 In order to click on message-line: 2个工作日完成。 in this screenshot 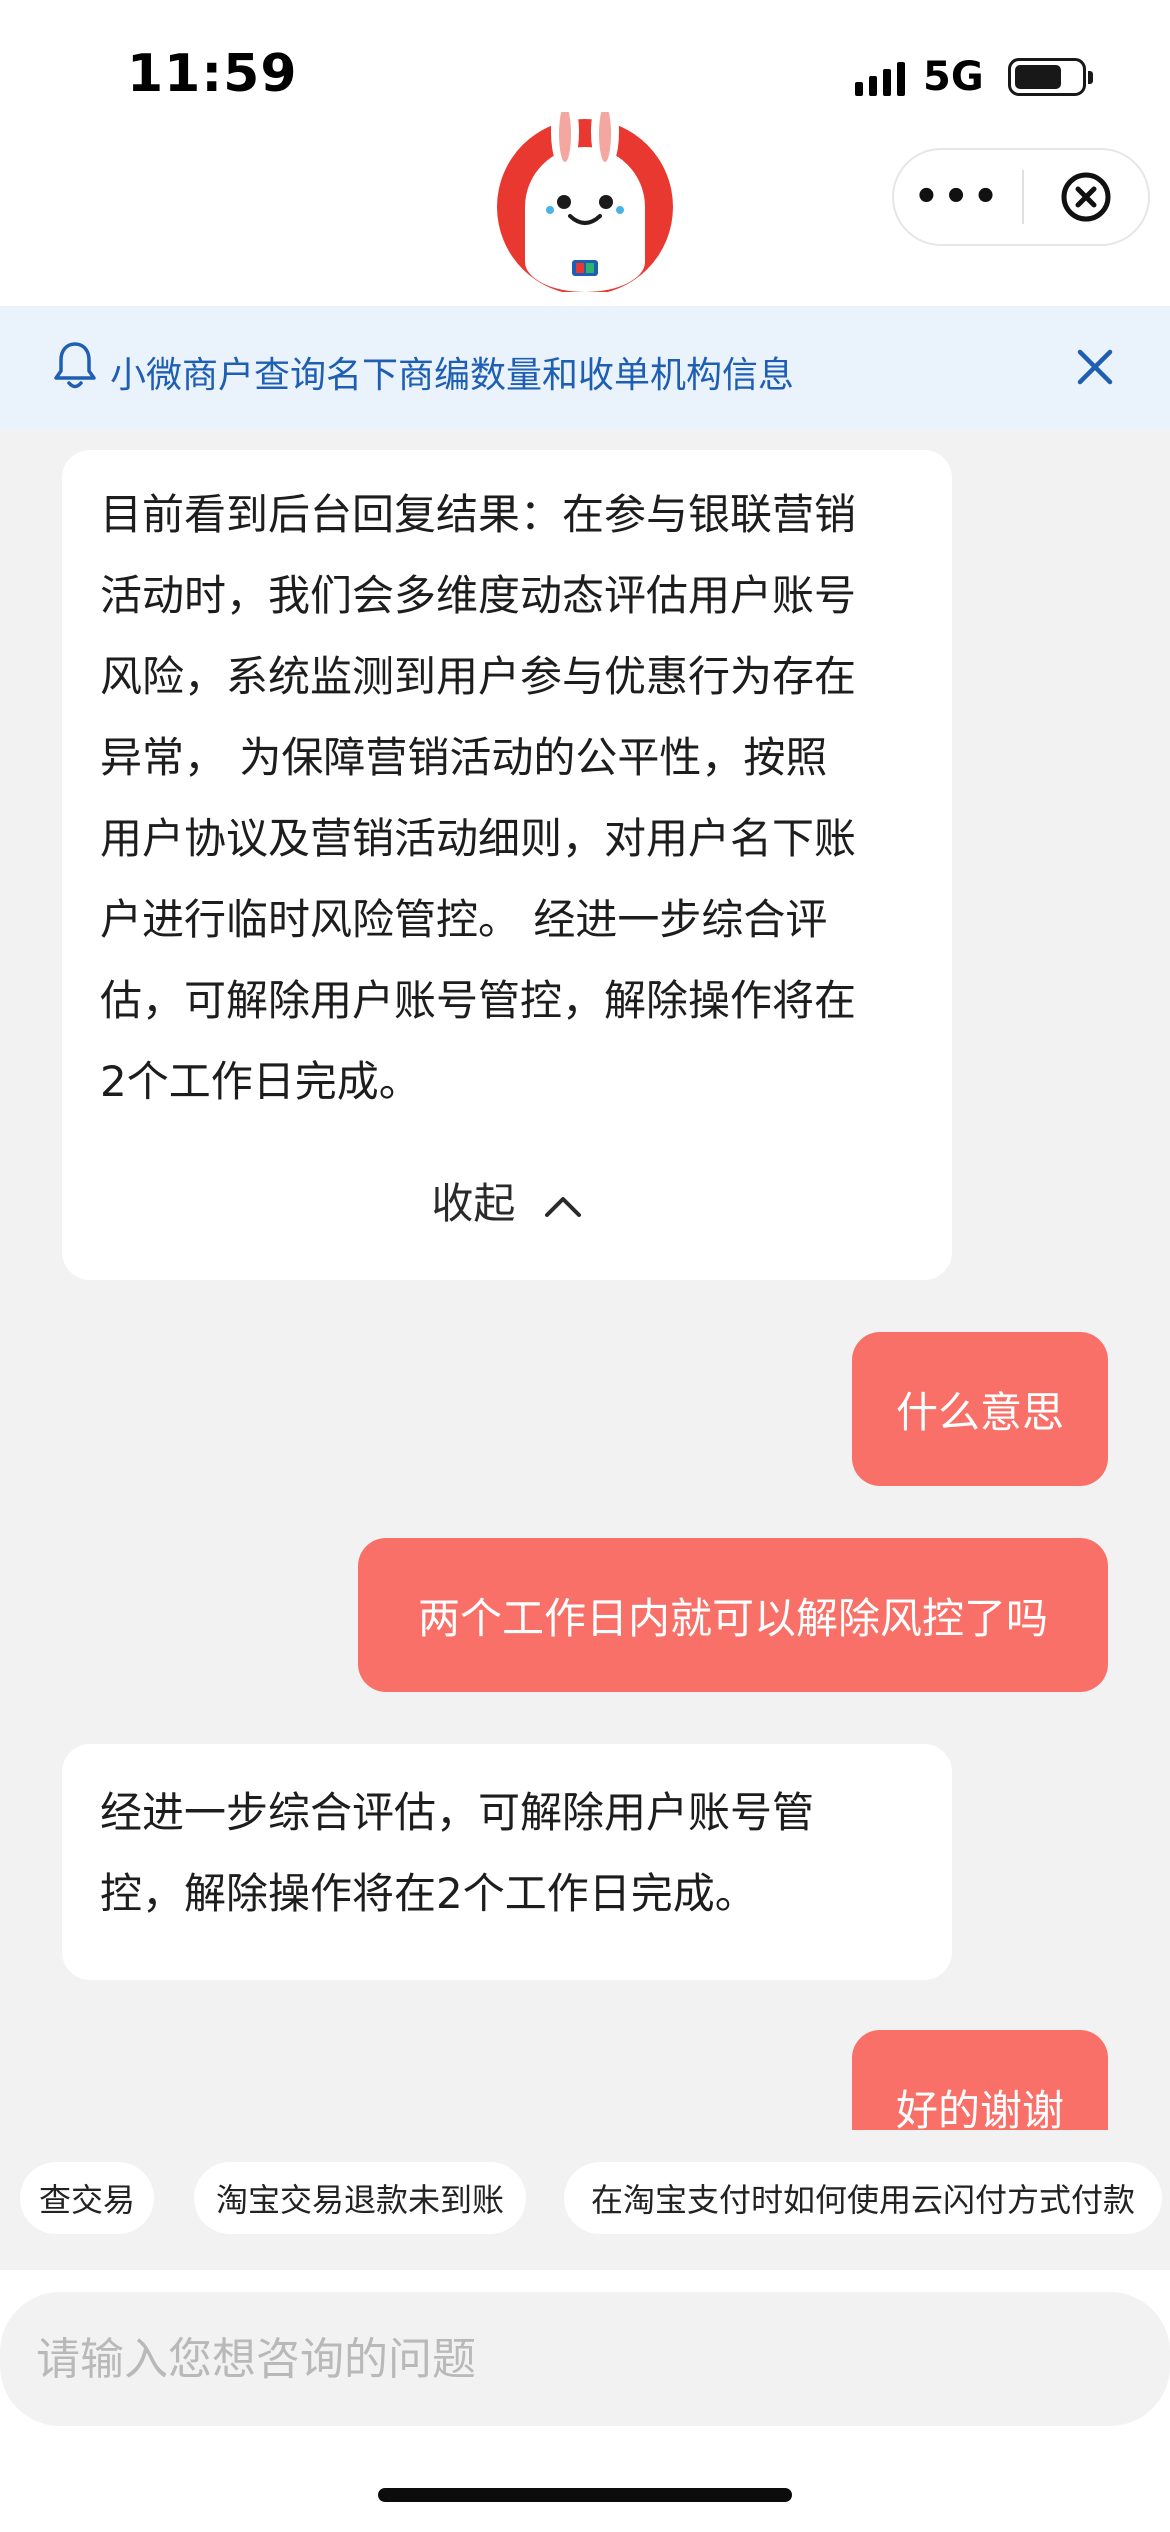, I will do `click(260, 1081)`.